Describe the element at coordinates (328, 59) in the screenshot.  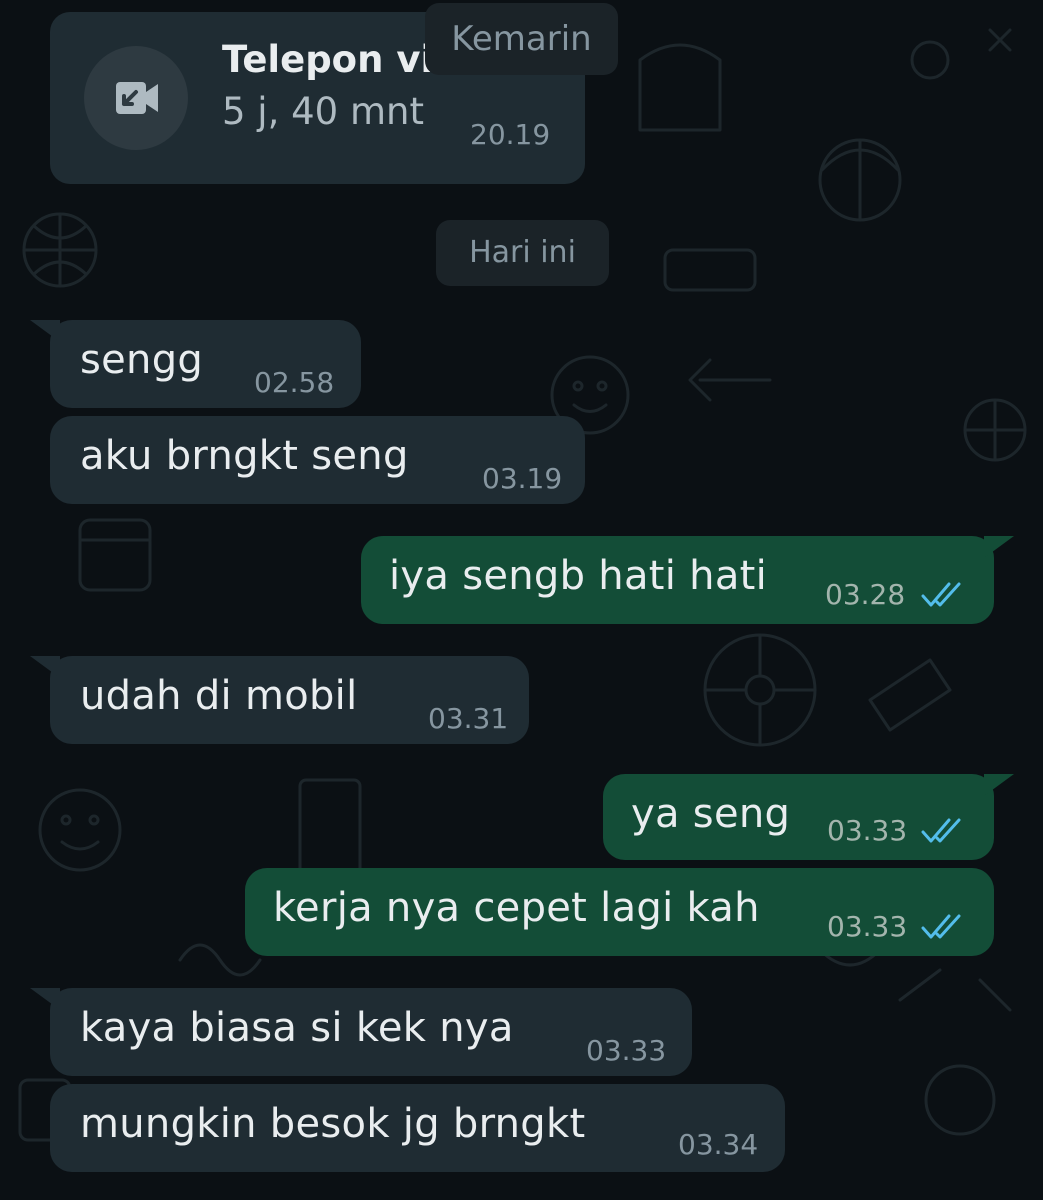
I see `call-title: Telepon vi` at that location.